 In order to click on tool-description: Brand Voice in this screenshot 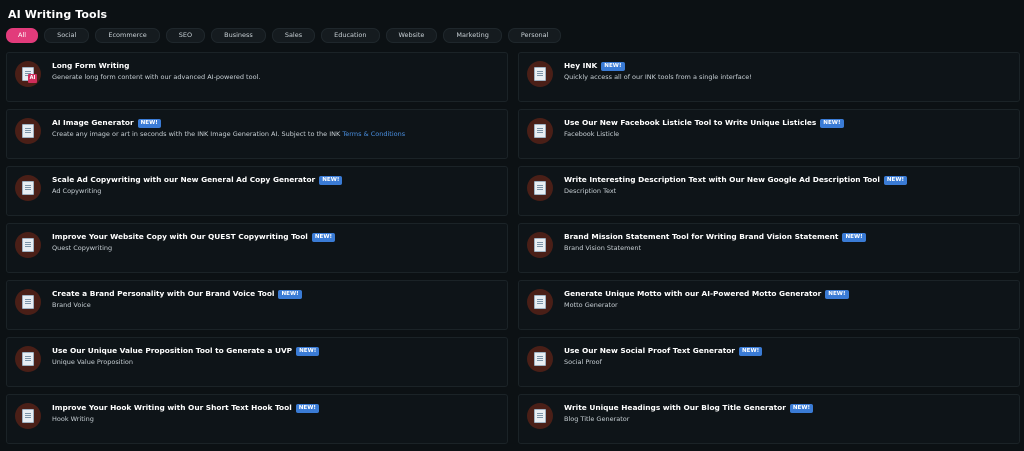, I will do `click(71, 305)`.